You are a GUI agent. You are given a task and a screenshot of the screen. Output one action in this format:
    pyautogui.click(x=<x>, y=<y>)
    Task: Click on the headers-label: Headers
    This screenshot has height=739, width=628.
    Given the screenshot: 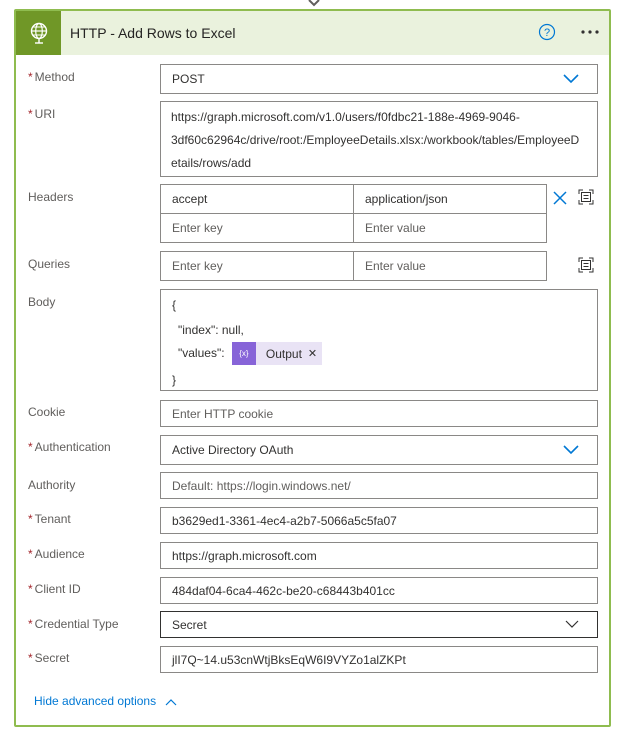 What is the action you would take?
    pyautogui.click(x=51, y=197)
    